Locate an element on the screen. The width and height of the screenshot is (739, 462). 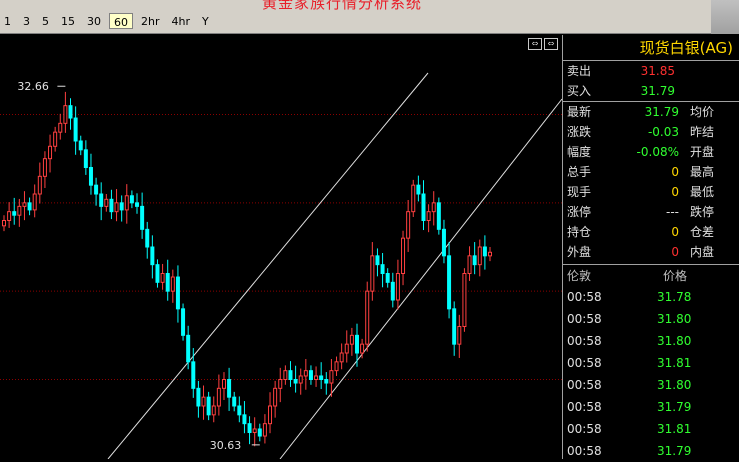
app-title: 黄金家族行情分析系统 is located at coordinates (342, 6).